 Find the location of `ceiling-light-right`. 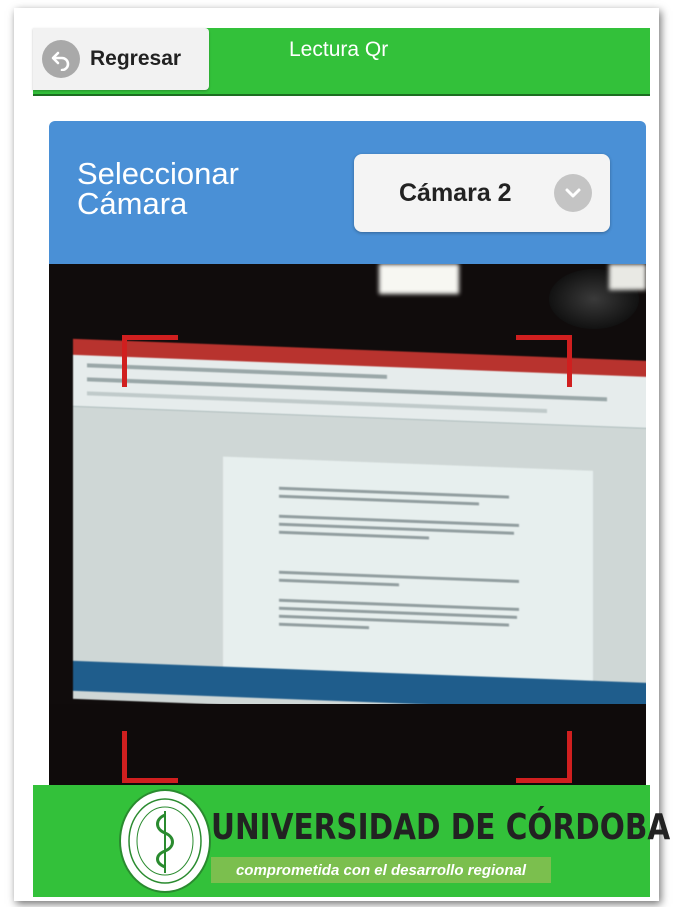

ceiling-light-right is located at coordinates (627, 277).